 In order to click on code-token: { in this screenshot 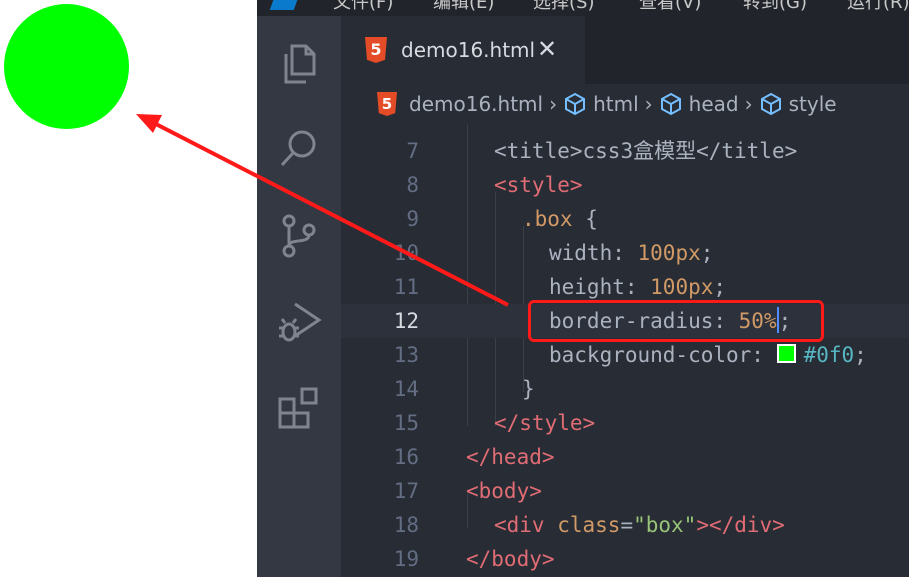, I will do `click(585, 219)`.